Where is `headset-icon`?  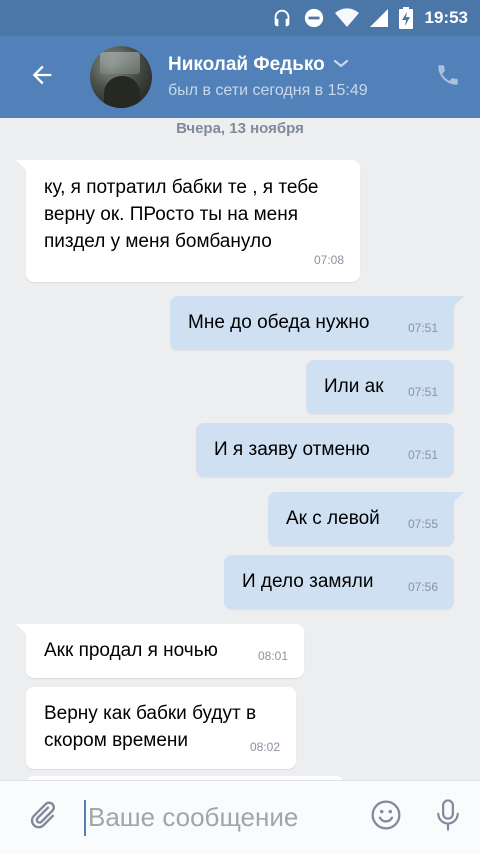 headset-icon is located at coordinates (282, 18).